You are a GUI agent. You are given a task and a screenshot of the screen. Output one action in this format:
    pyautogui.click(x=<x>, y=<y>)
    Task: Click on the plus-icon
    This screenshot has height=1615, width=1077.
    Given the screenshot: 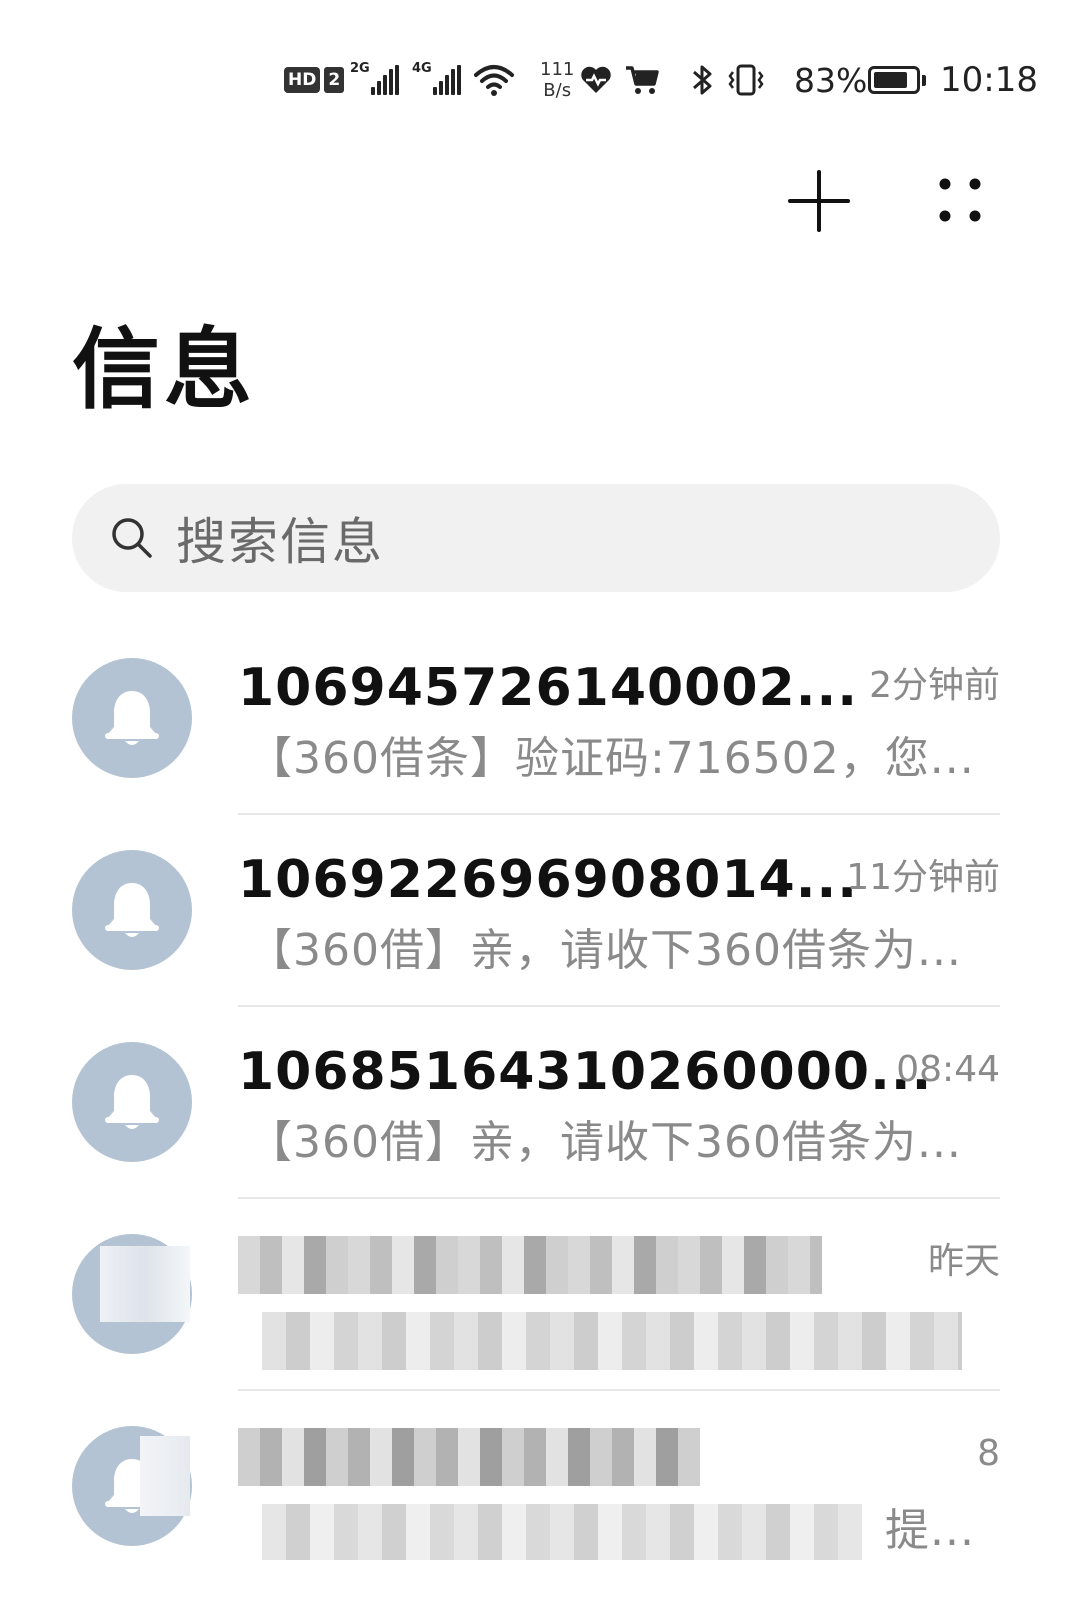 What is the action you would take?
    pyautogui.click(x=819, y=201)
    